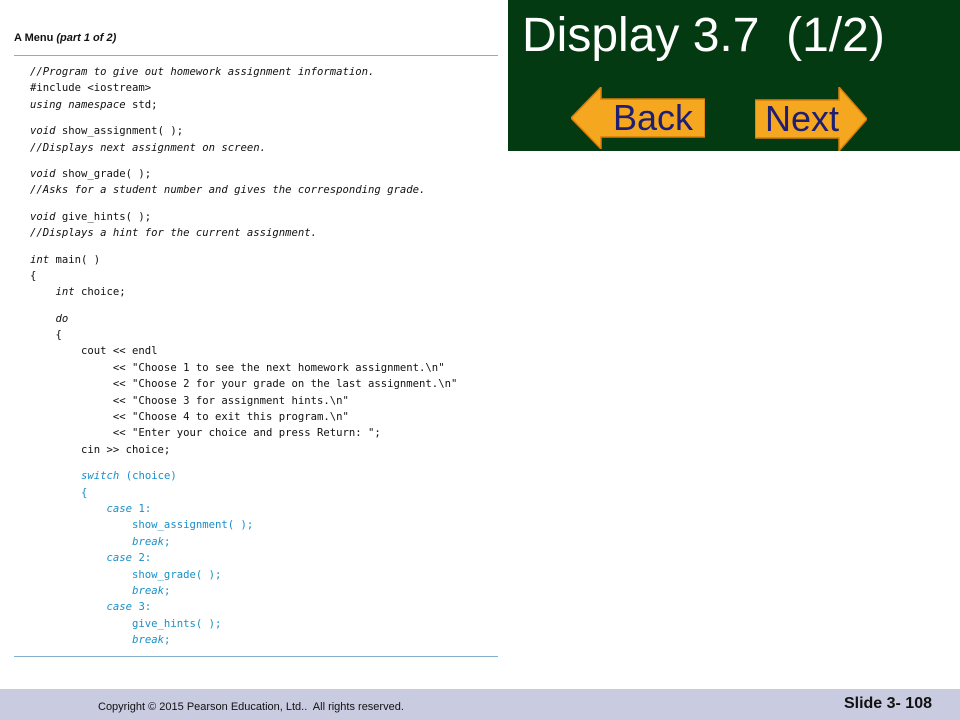 Image resolution: width=960 pixels, height=720 pixels. Describe the element at coordinates (91, 88) in the screenshot. I see `code-line: #include <iostream>` at that location.